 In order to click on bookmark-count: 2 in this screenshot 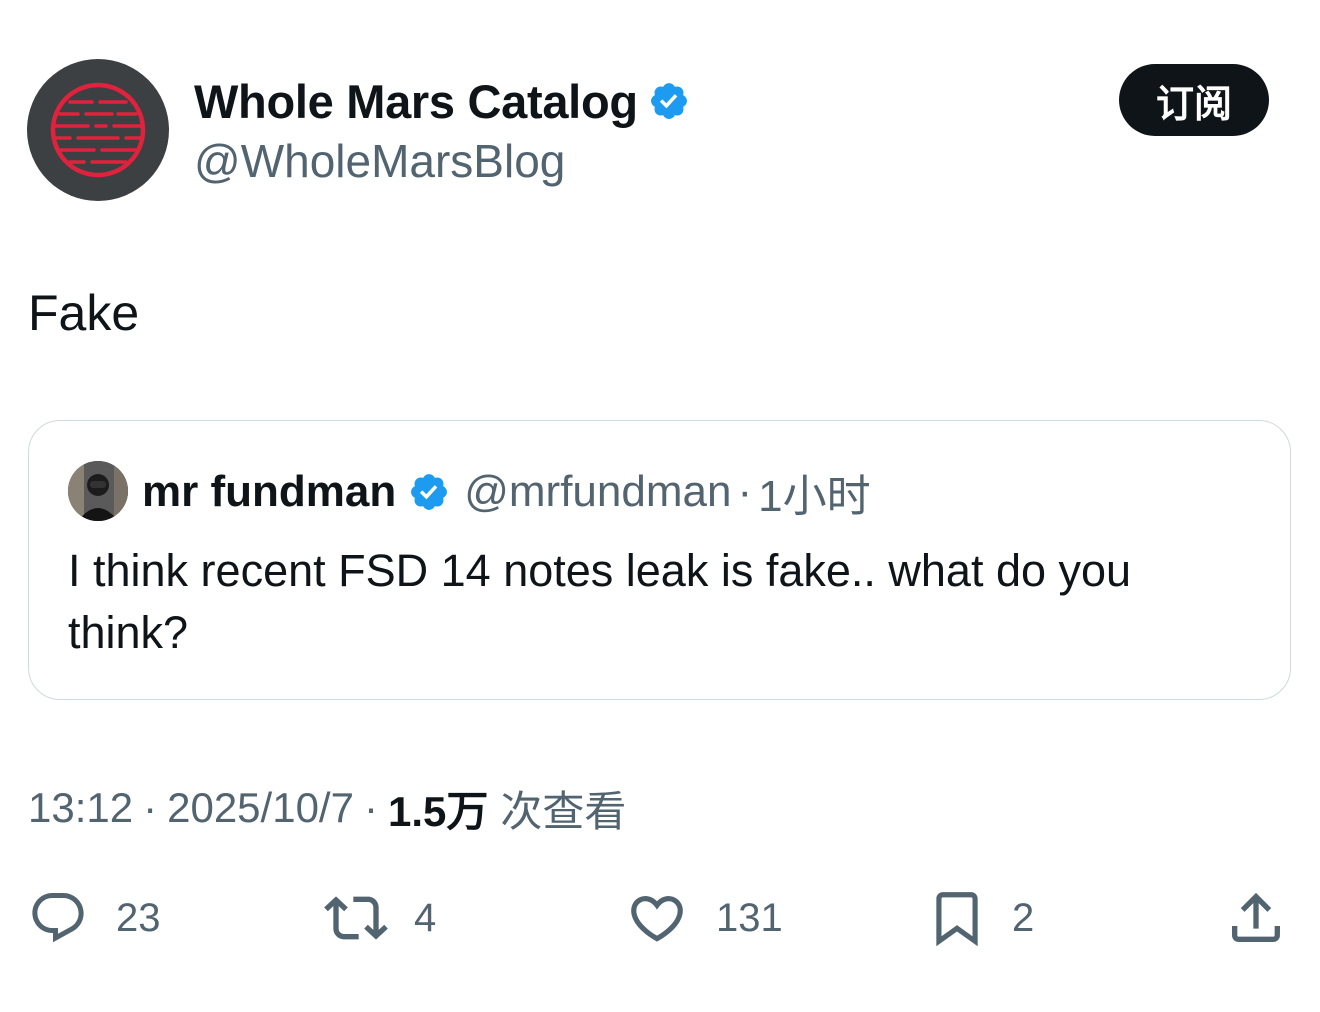, I will do `click(1023, 917)`.